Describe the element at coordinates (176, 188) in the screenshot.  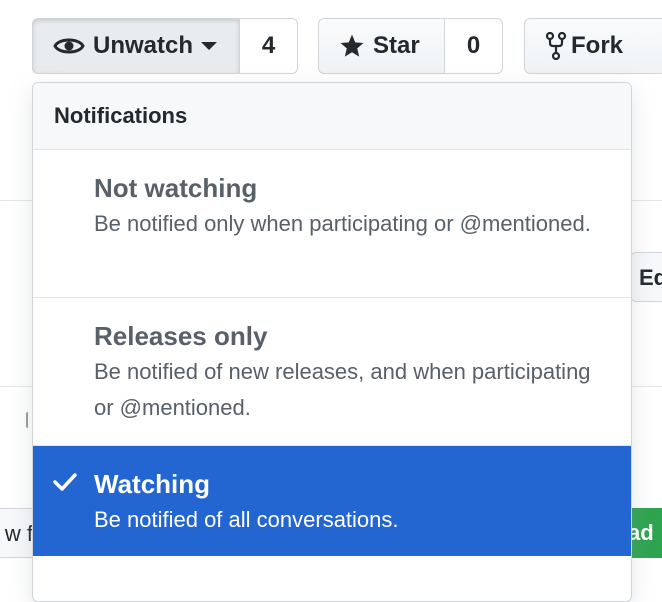
I see `option-title: Not watching` at that location.